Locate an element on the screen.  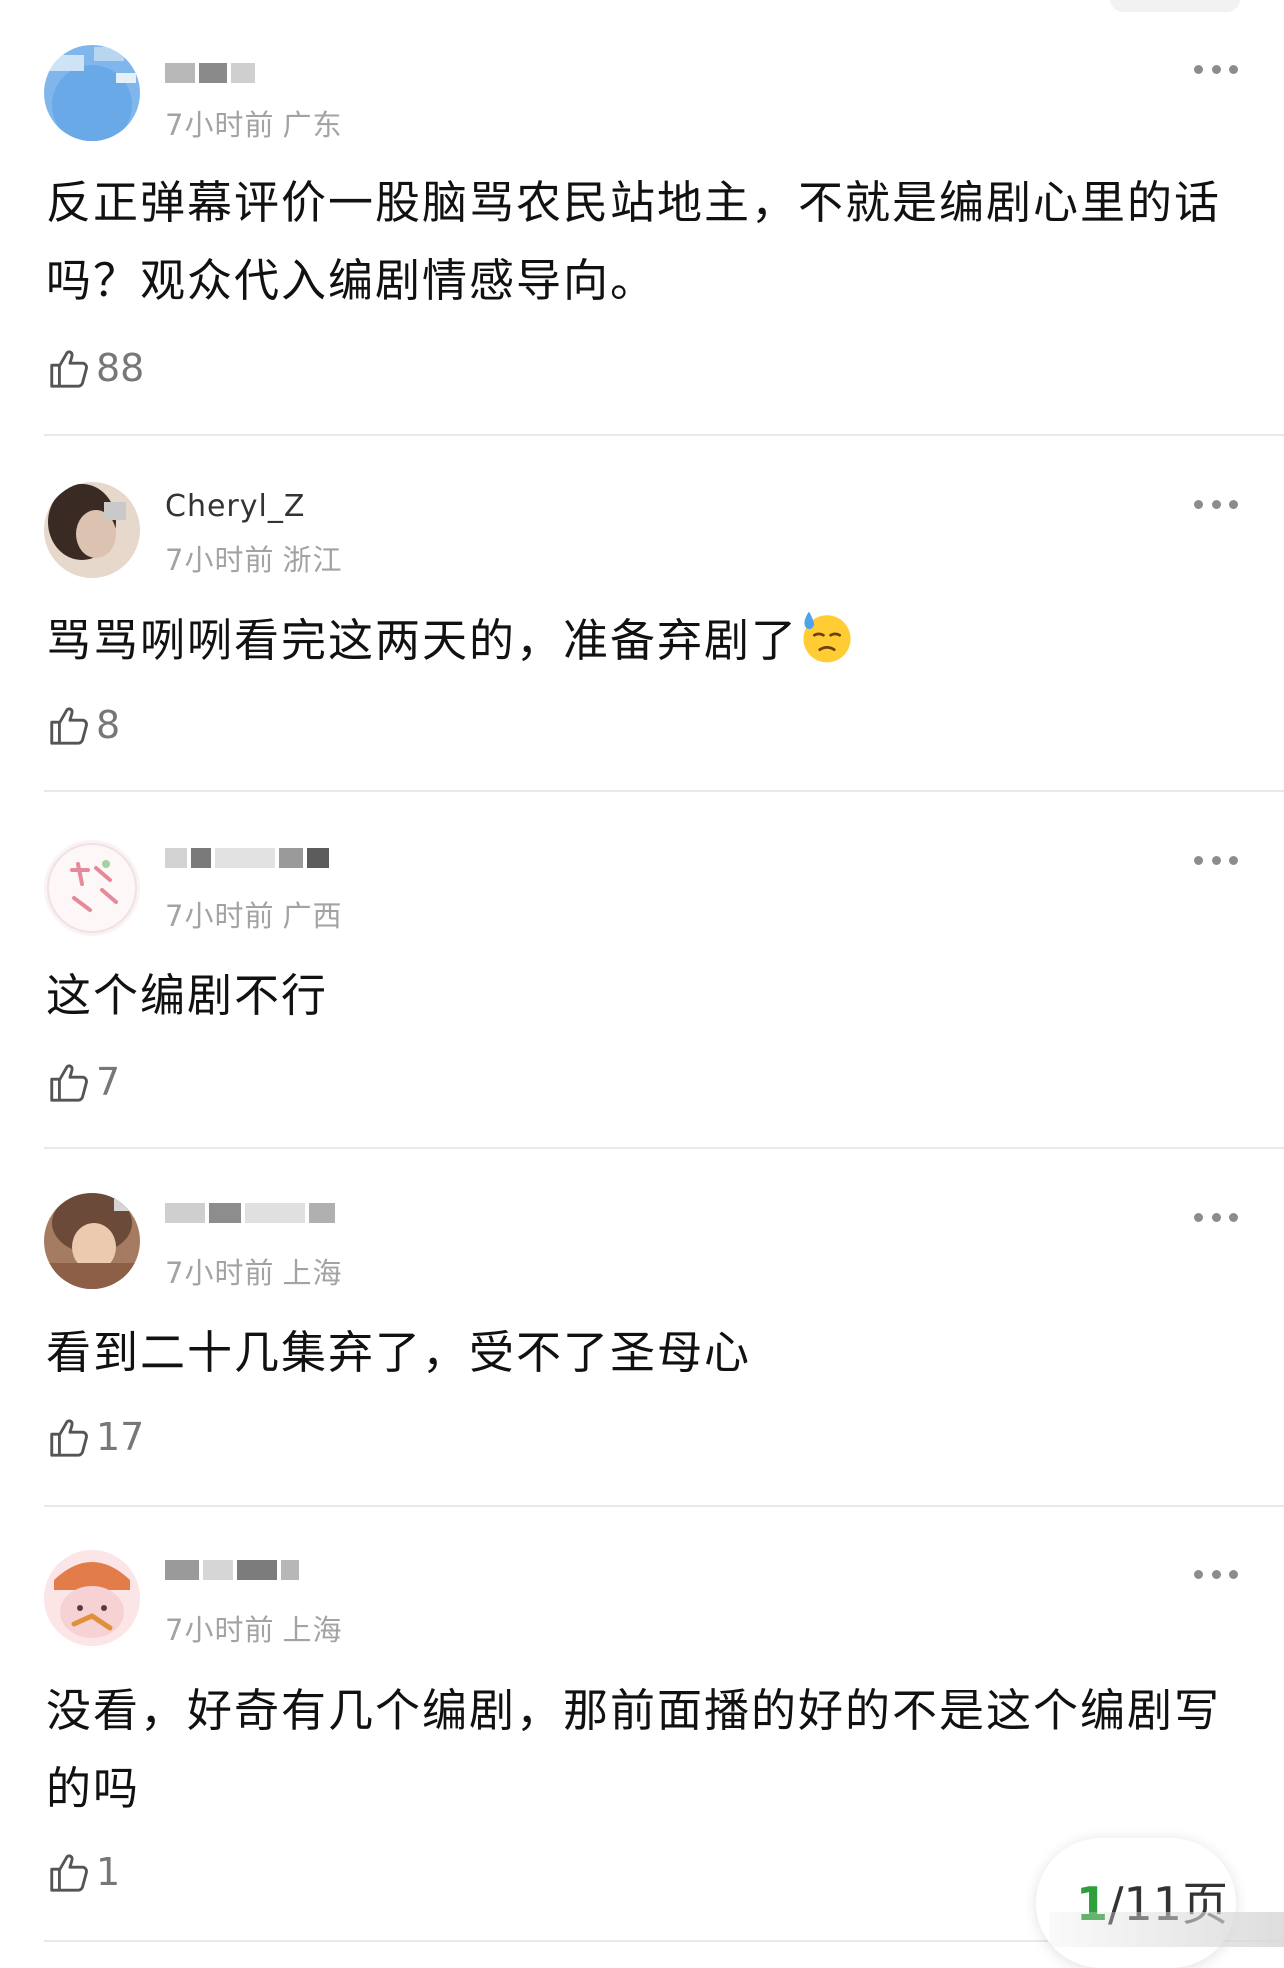
top-pill is located at coordinates (1175, 6).